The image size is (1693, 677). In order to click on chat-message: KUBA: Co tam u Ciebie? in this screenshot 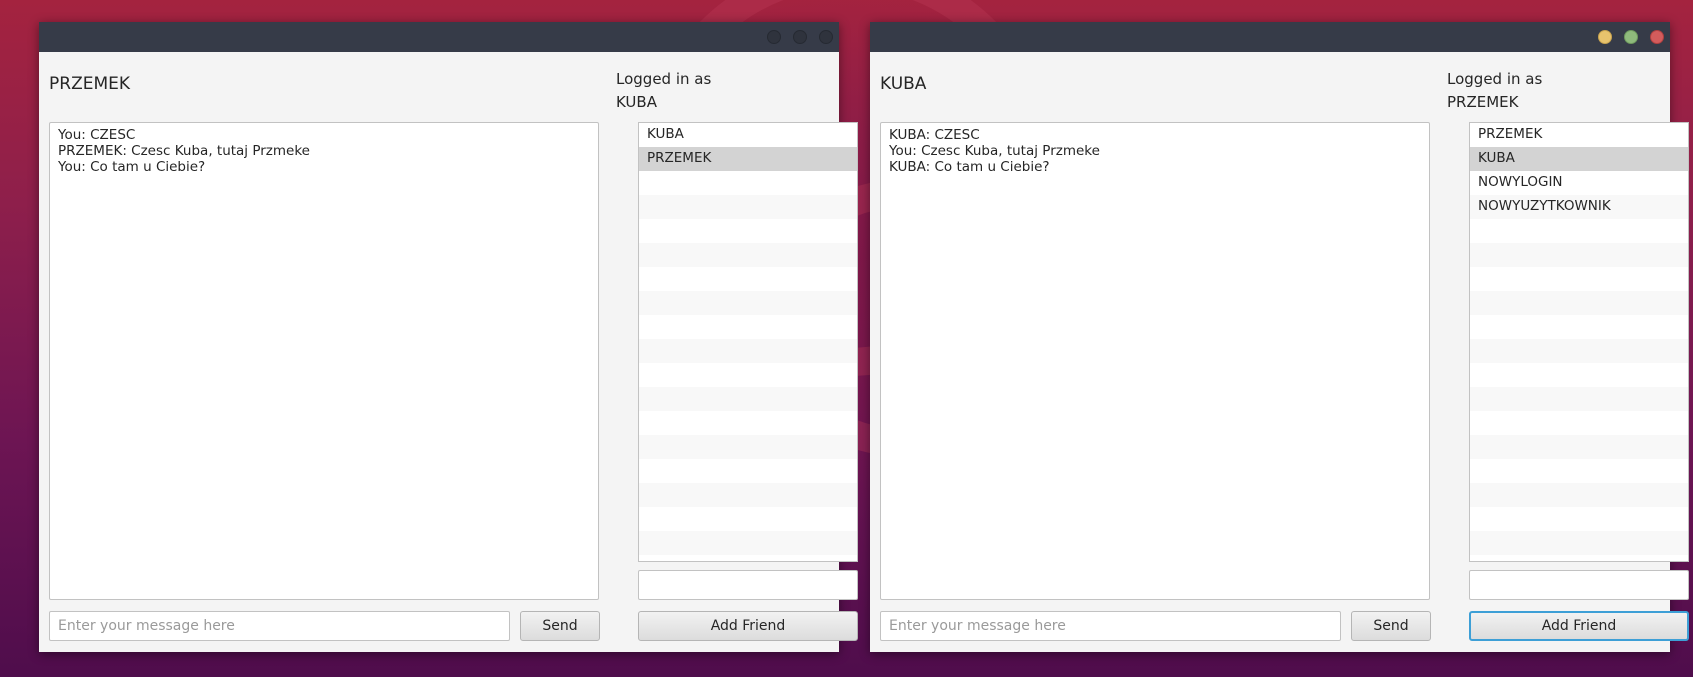, I will do `click(969, 167)`.